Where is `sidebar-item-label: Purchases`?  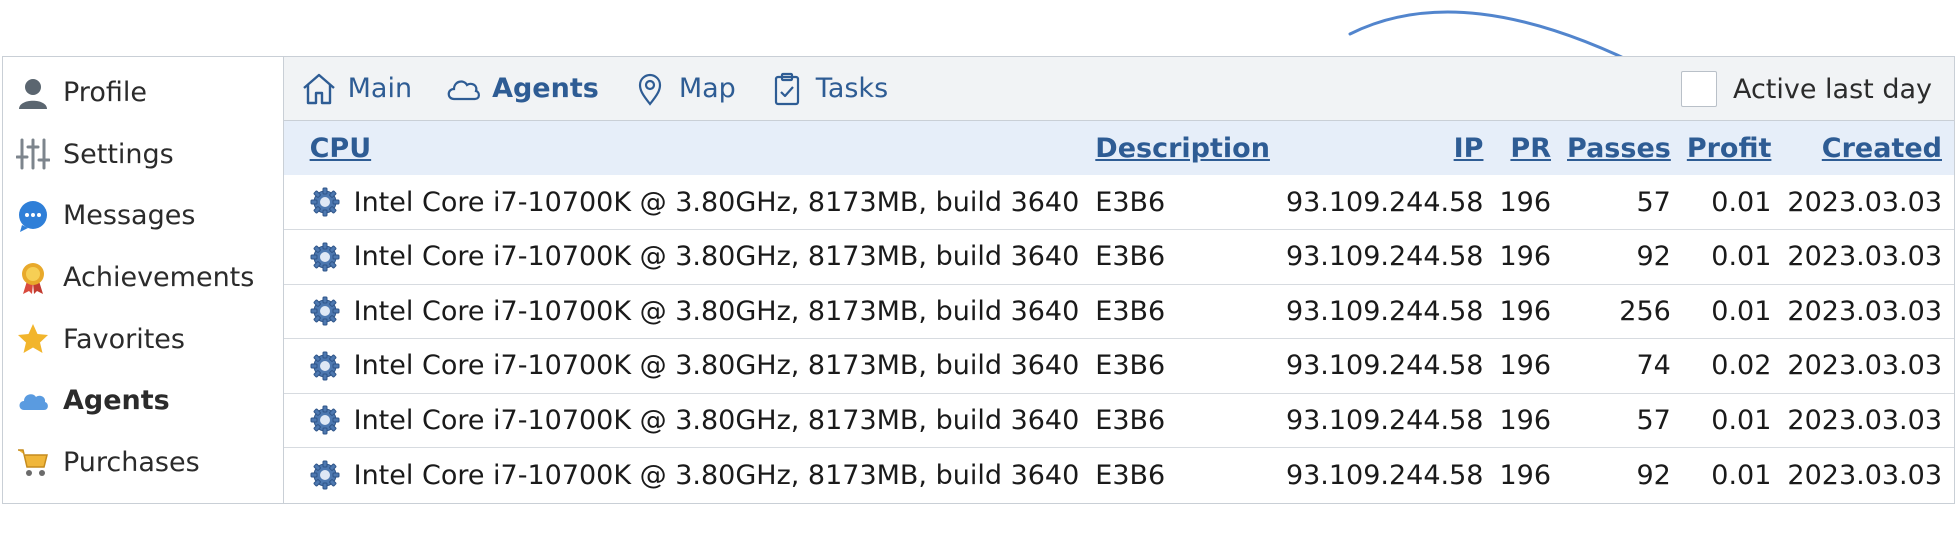
sidebar-item-label: Purchases is located at coordinates (131, 462).